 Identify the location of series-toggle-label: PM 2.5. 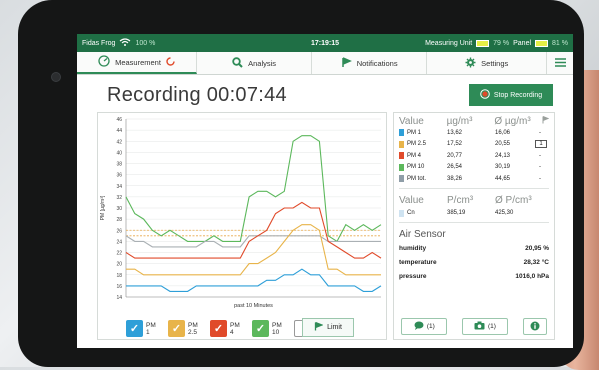
(193, 328).